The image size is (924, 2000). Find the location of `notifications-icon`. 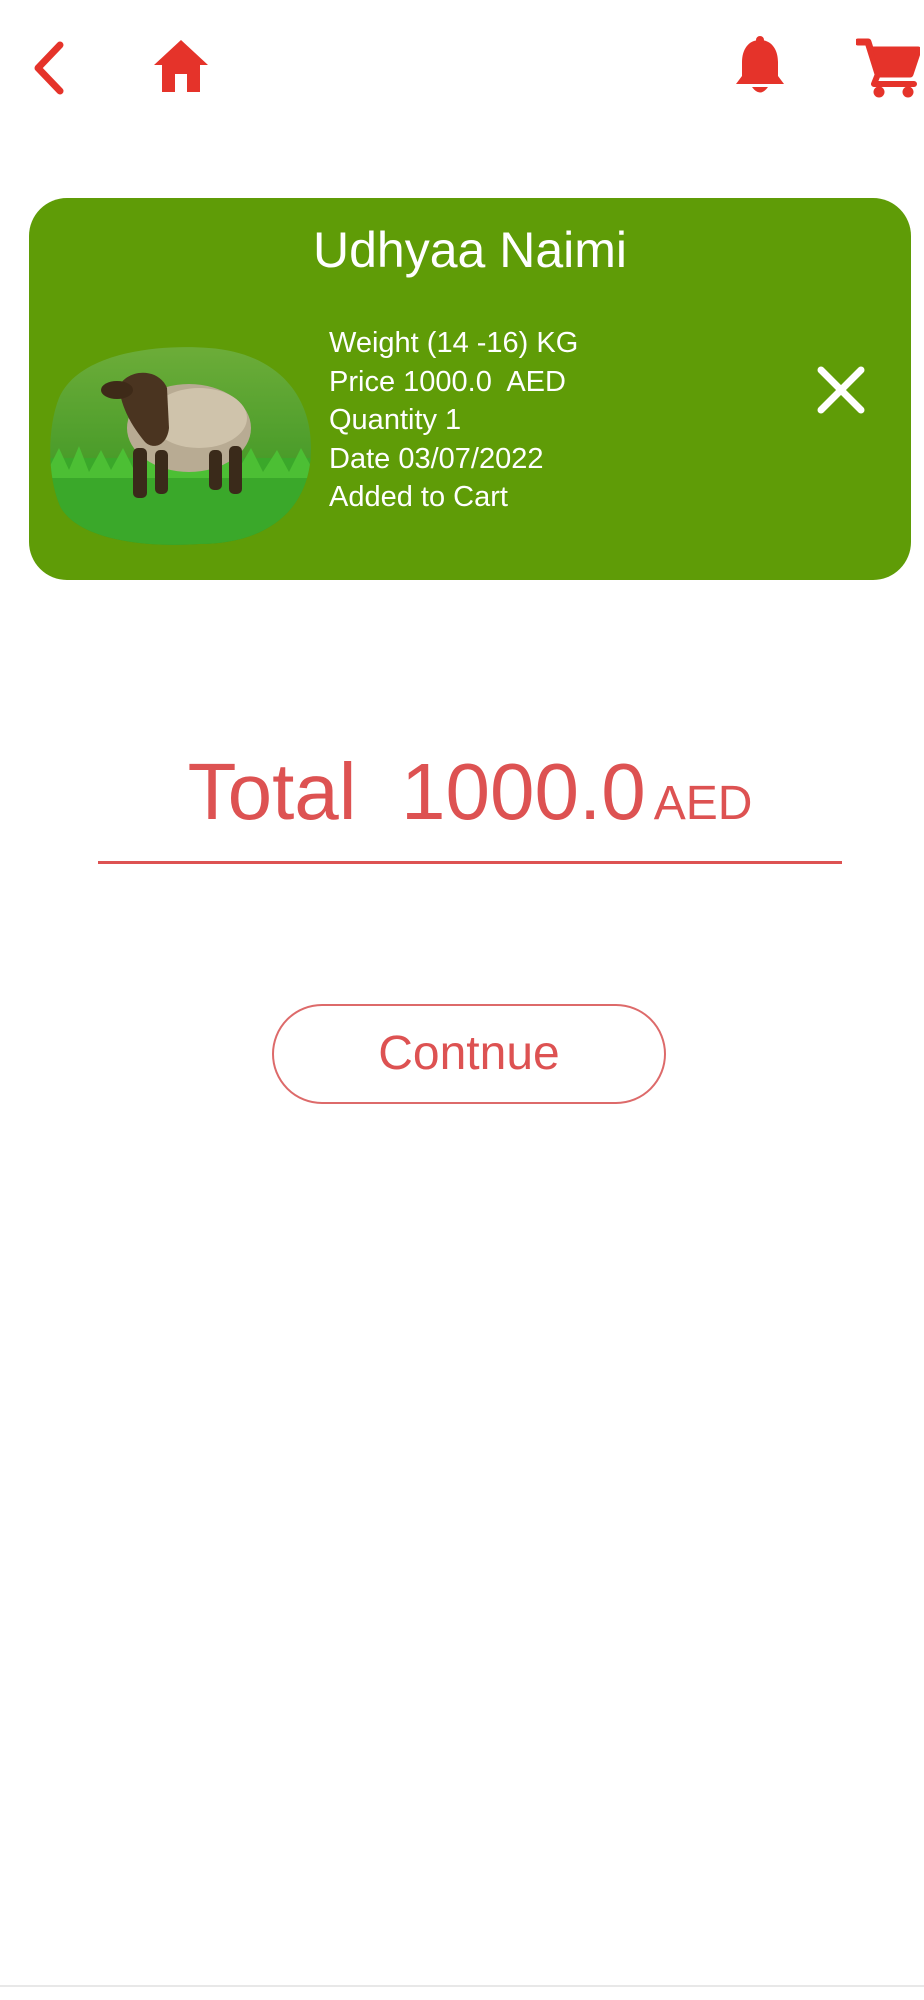

notifications-icon is located at coordinates (760, 67).